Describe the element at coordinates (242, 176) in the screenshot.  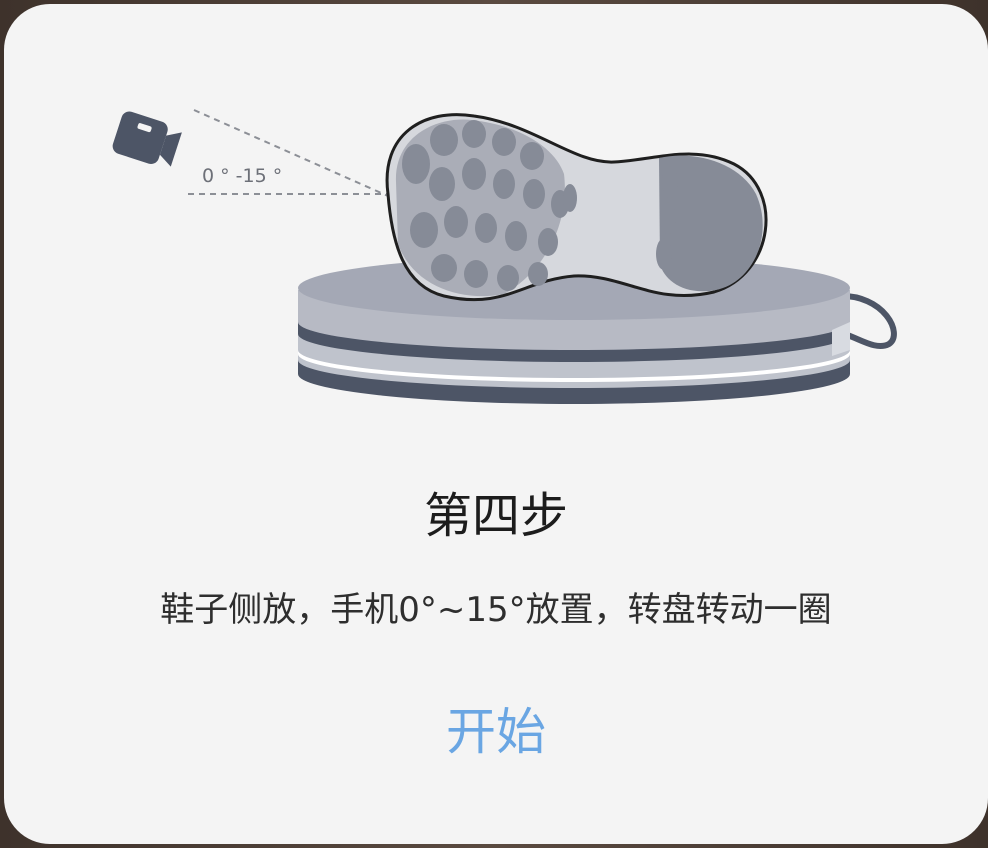
I see `angle-label: 0 ° -15 °` at that location.